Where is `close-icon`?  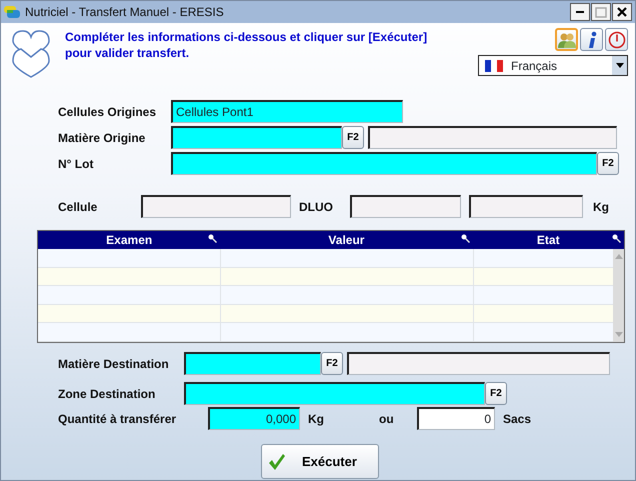 close-icon is located at coordinates (622, 12).